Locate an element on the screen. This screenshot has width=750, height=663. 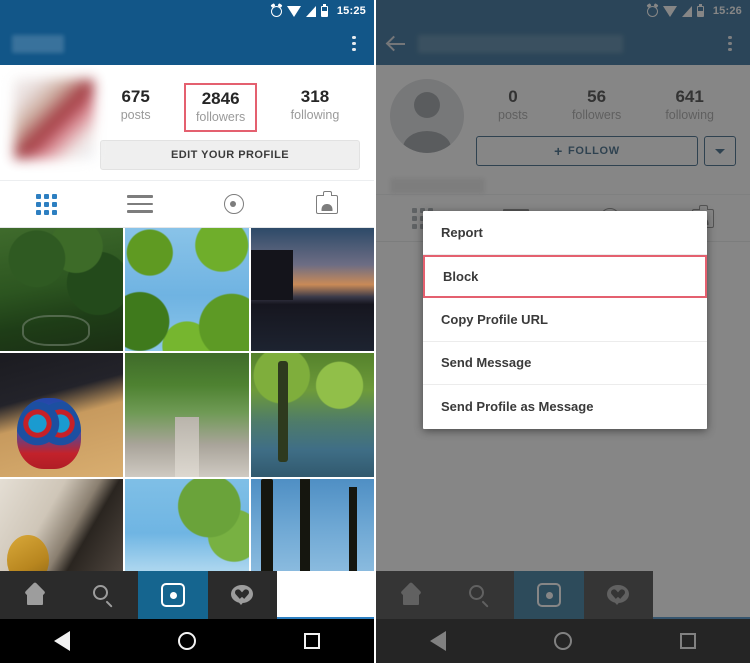
signal-icon is located at coordinates (310, 11).